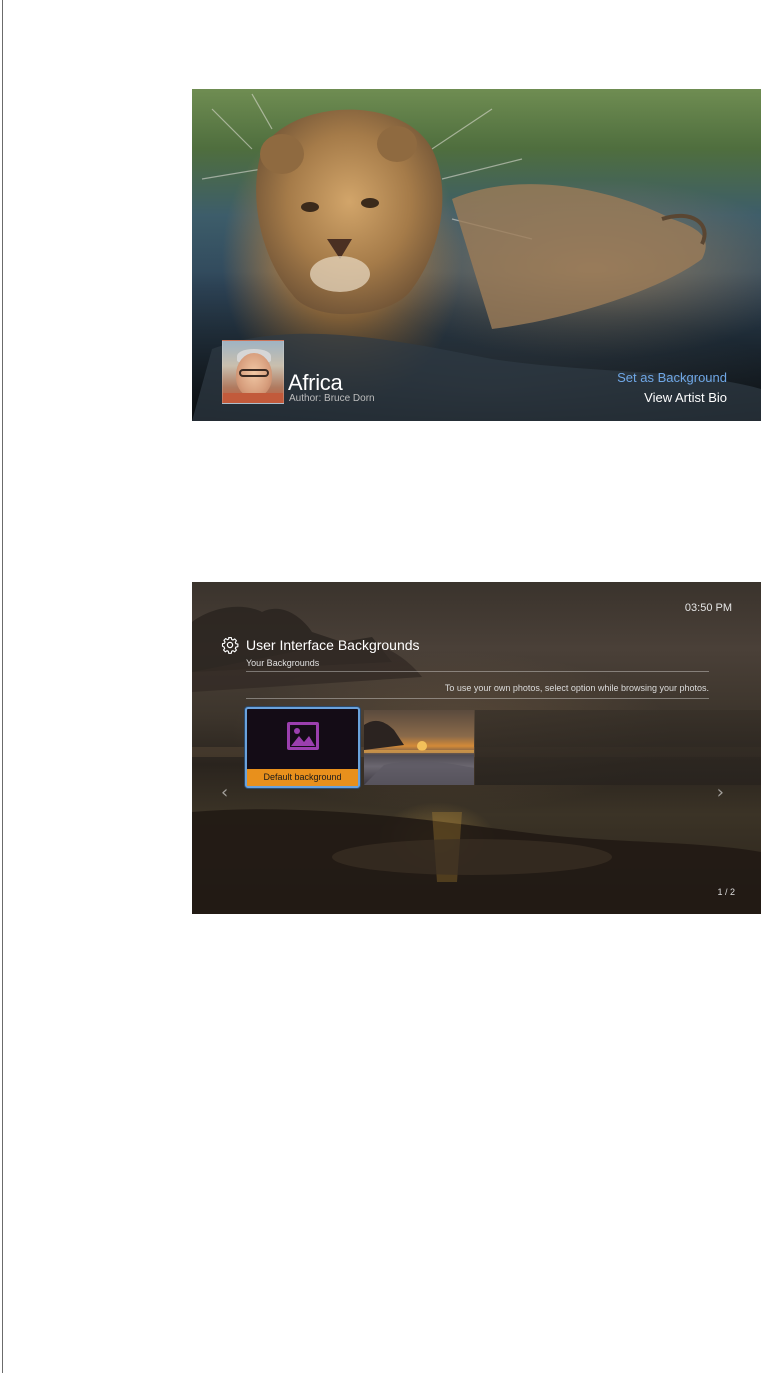  I want to click on divider-top, so click(477, 671).